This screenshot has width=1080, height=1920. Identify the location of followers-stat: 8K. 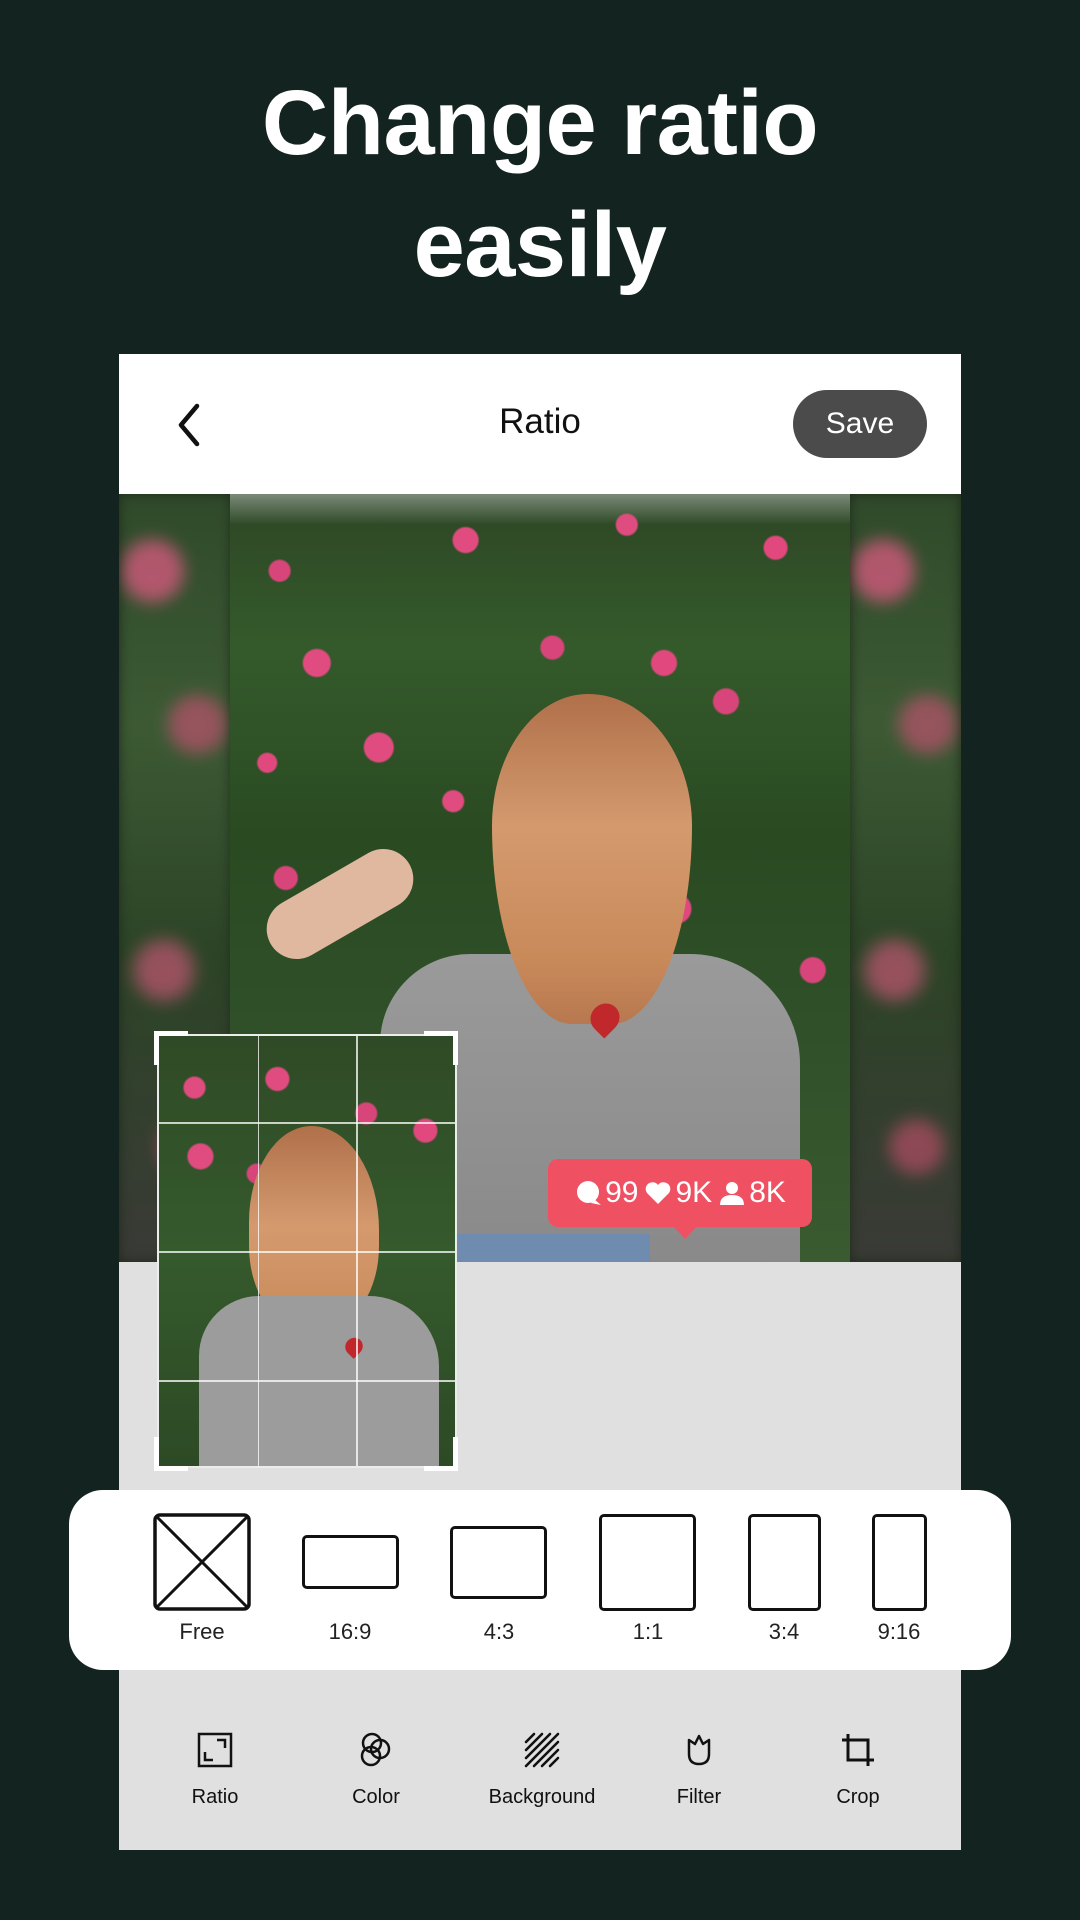
(752, 1193).